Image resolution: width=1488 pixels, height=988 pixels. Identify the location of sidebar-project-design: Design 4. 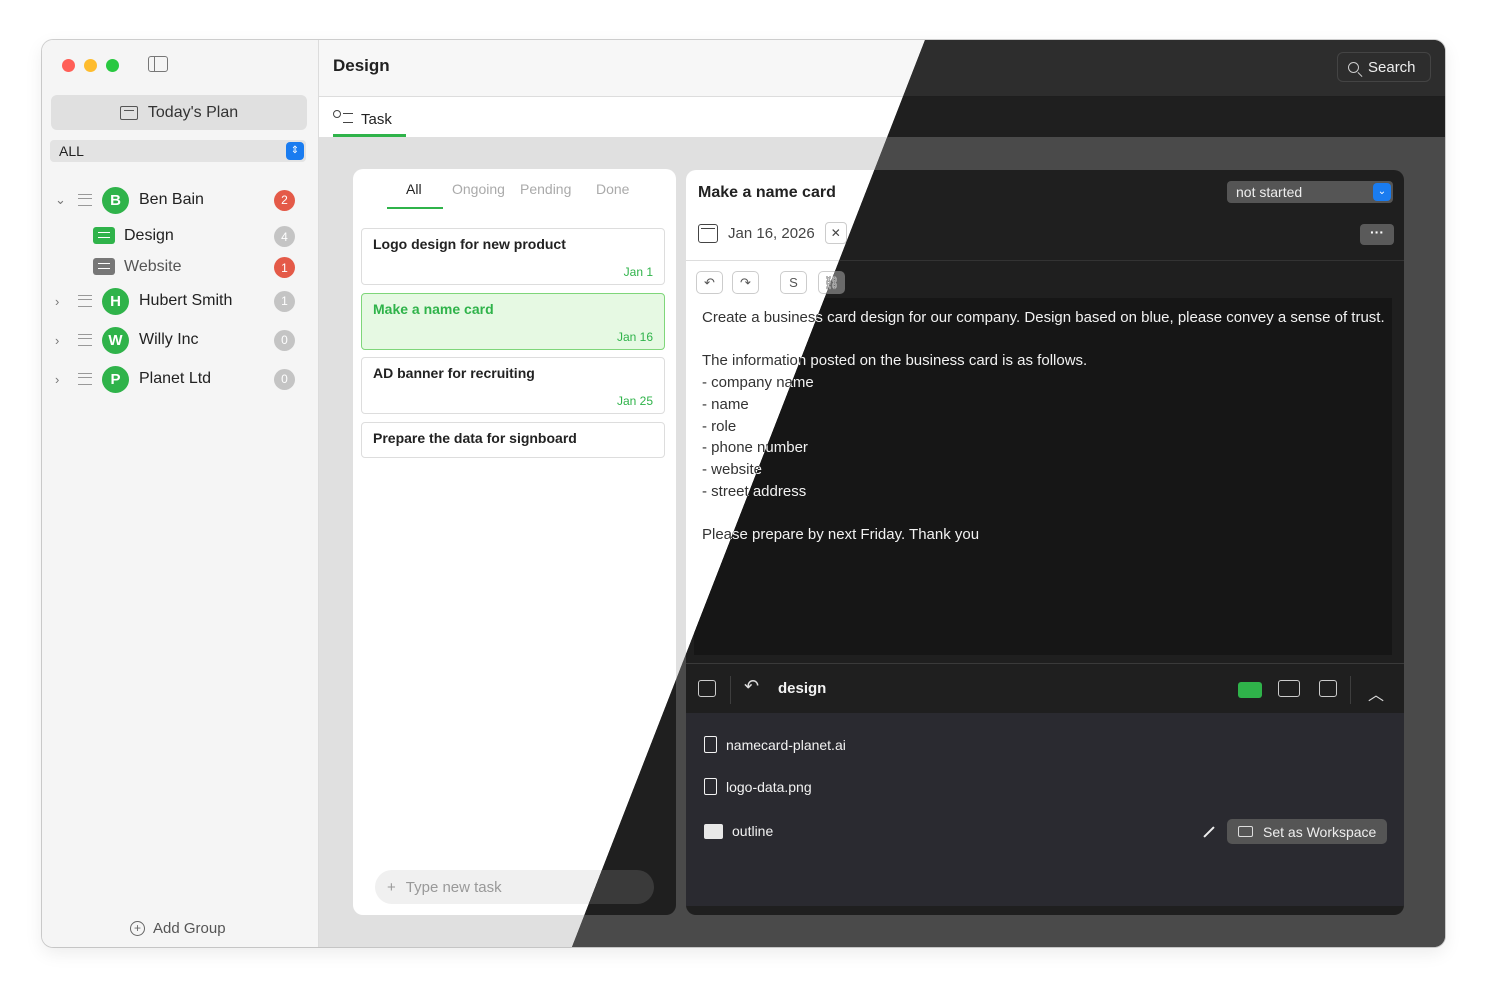
(180, 237).